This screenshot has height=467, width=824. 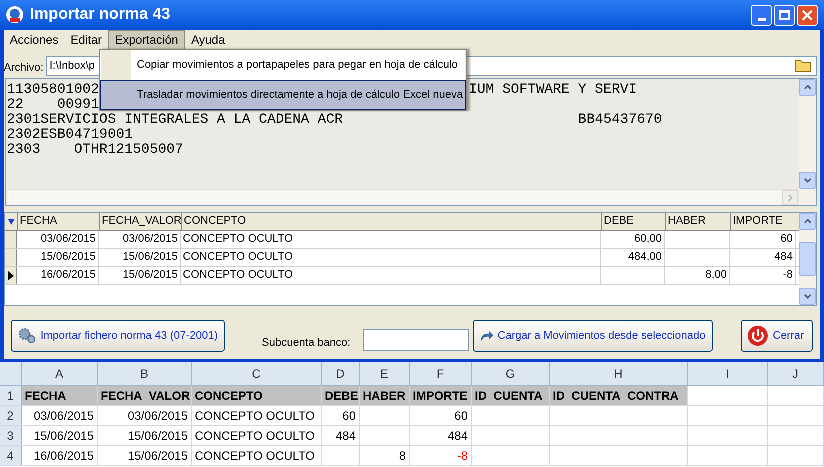 What do you see at coordinates (70, 135) in the screenshot?
I see `text-line: 2302ESB04719001` at bounding box center [70, 135].